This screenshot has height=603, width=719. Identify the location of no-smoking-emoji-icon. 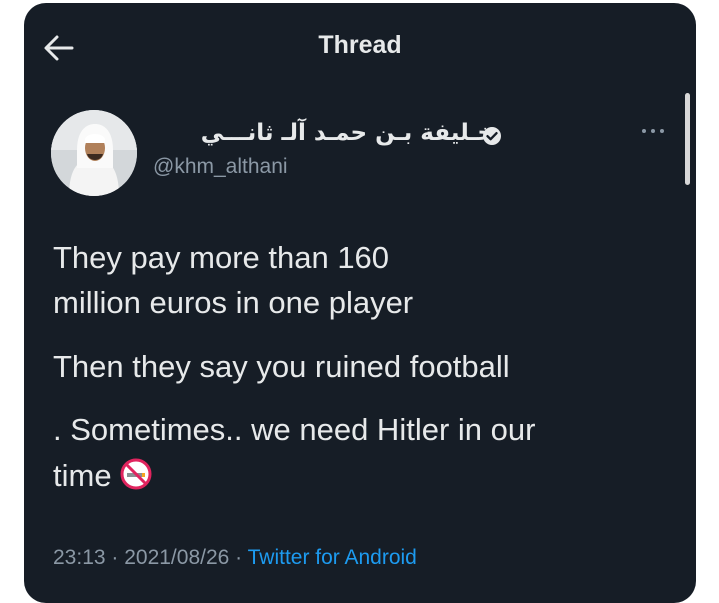
(136, 474).